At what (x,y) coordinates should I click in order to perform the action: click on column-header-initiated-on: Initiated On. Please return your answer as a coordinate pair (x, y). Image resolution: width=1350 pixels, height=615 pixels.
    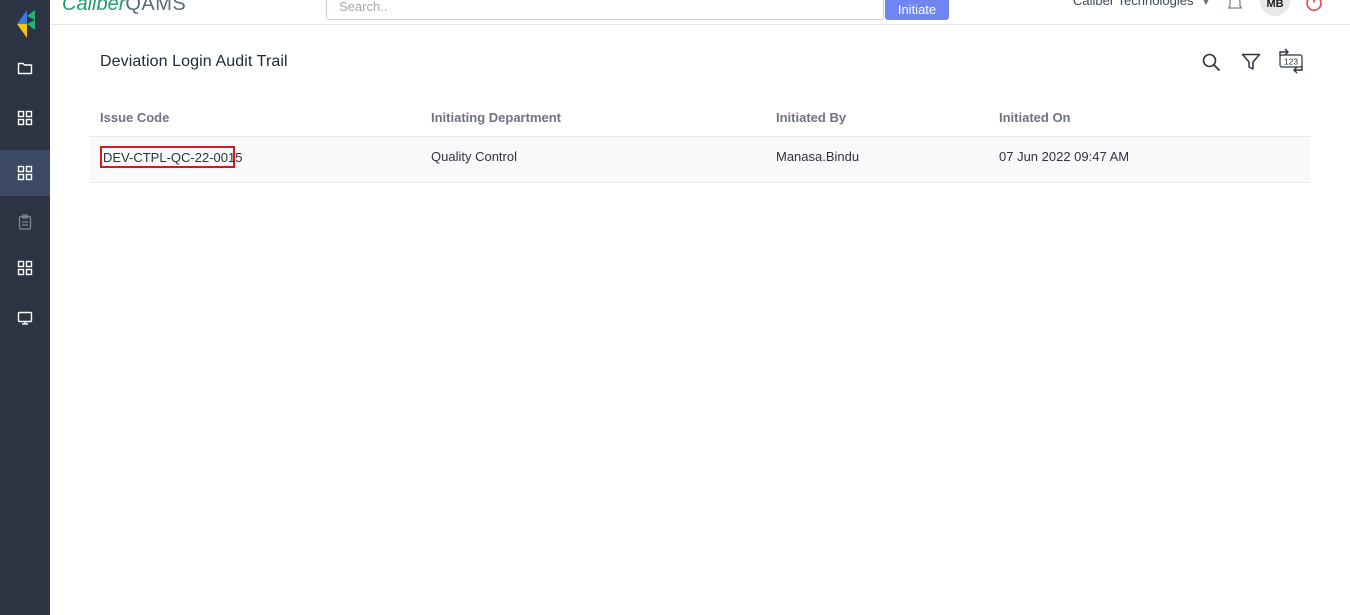
    Looking at the image, I should click on (1035, 117).